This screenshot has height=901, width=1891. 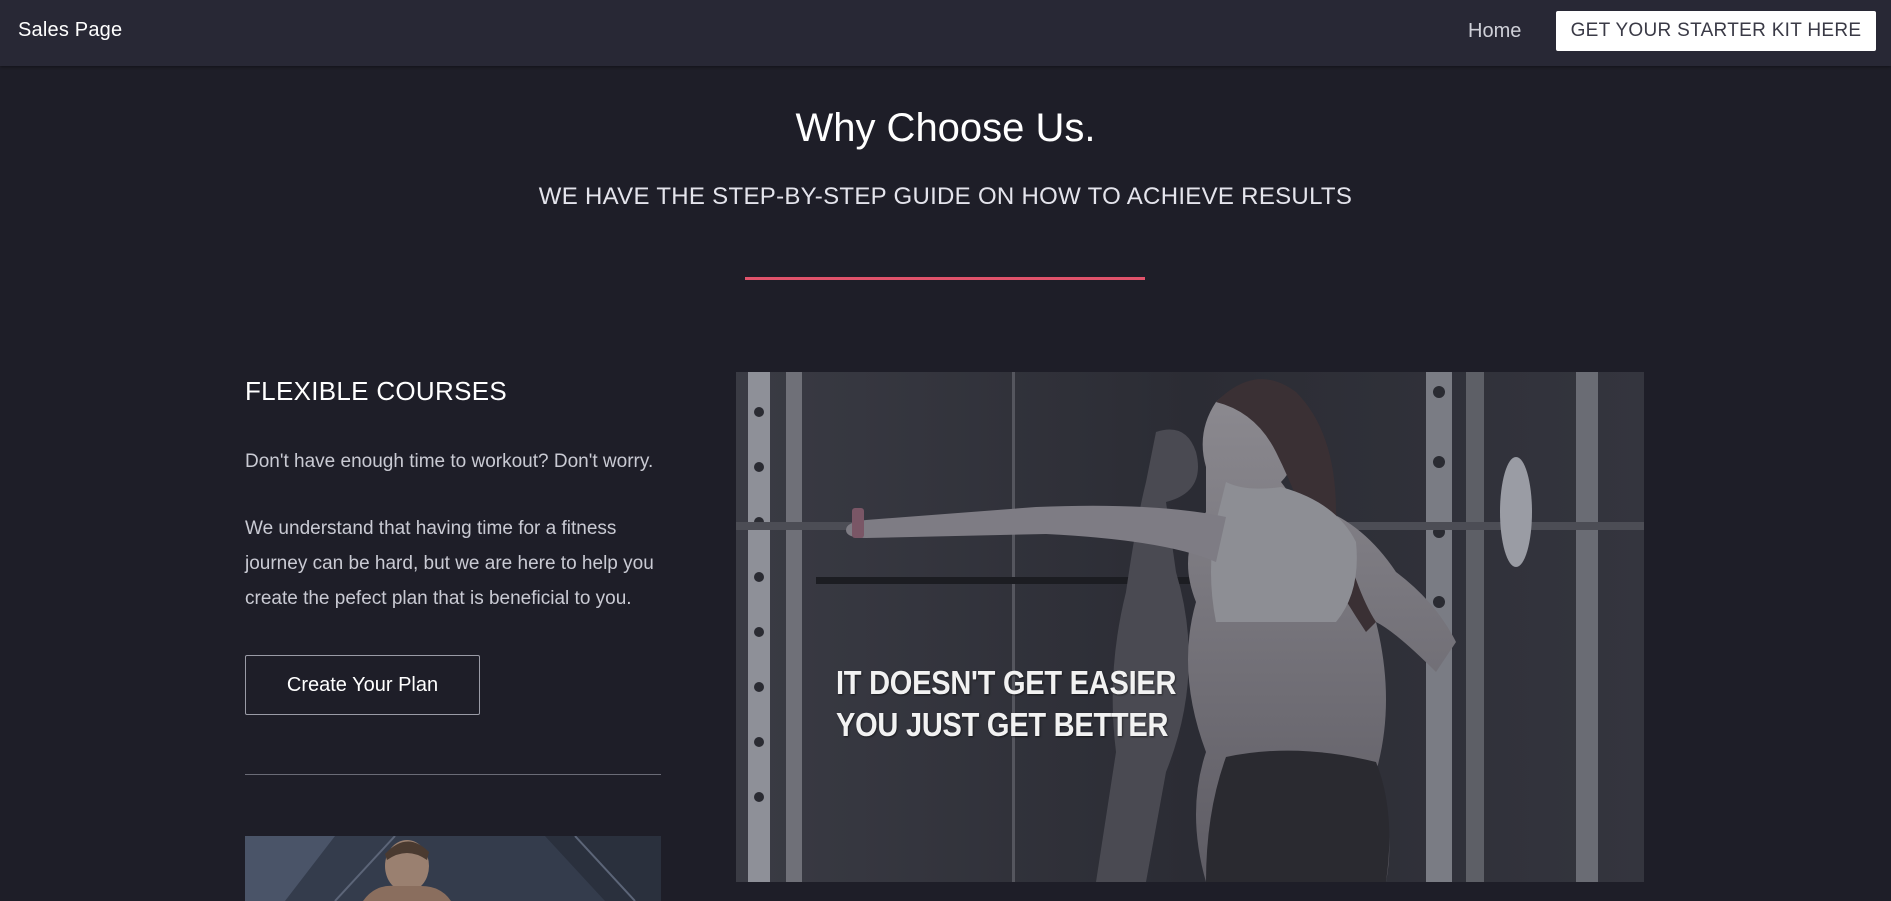 What do you see at coordinates (1006, 682) in the screenshot?
I see `hero-caption-line-1-text: IT DOESN'T GET EASIER` at bounding box center [1006, 682].